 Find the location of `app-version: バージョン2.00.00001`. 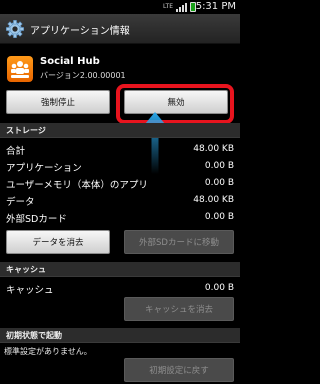

app-version: バージョン2.00.00001 is located at coordinates (83, 75).